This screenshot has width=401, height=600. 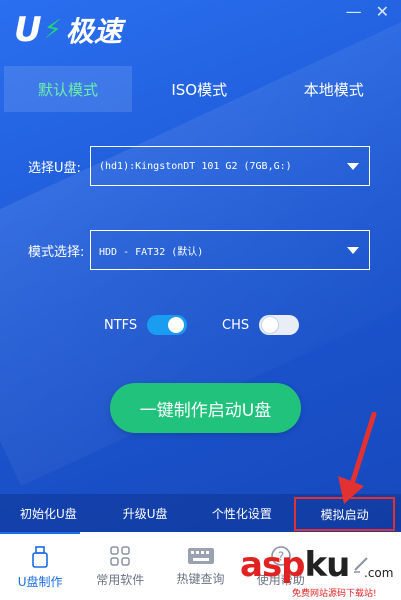 I want to click on chs-toggle-group: CHS, so click(x=261, y=325).